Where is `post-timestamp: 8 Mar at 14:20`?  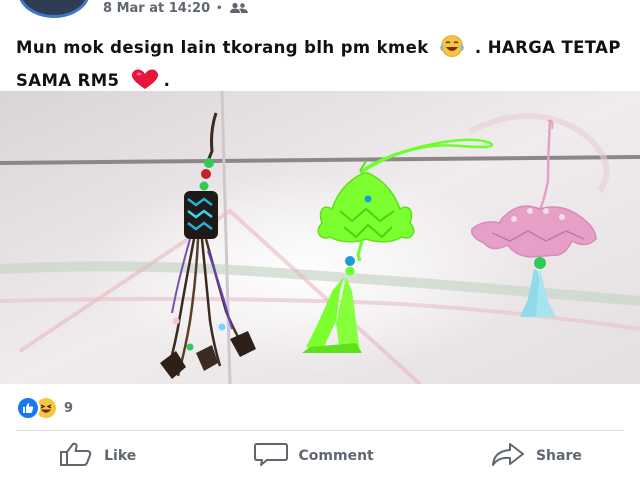
post-timestamp: 8 Mar at 14:20 is located at coordinates (156, 8).